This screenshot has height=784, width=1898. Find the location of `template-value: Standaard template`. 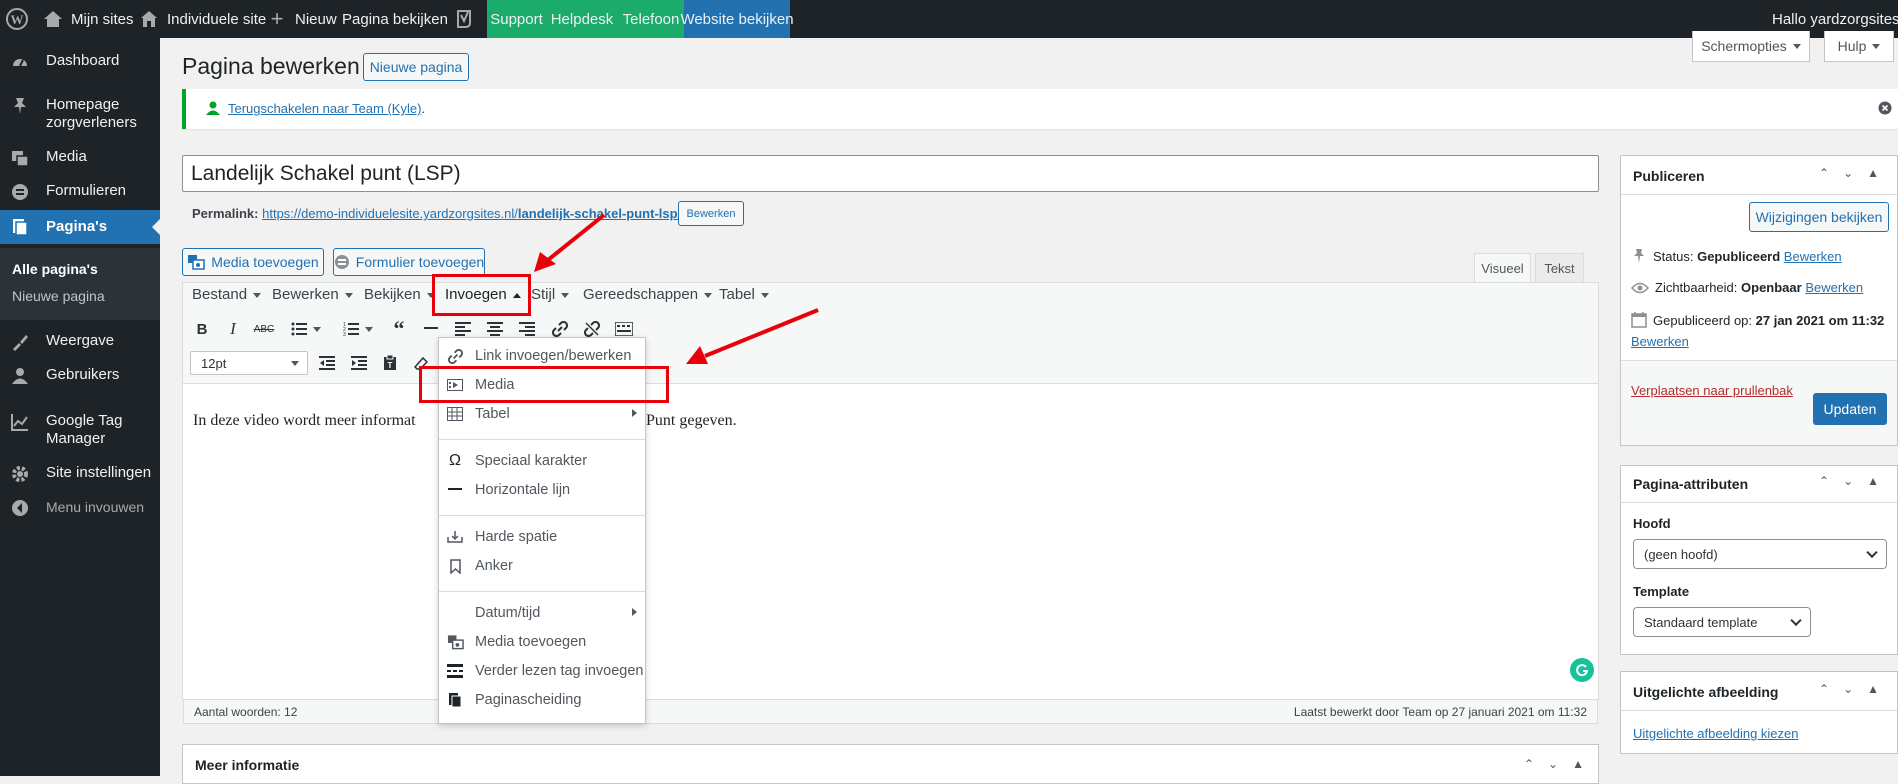

template-value: Standaard template is located at coordinates (1701, 622).